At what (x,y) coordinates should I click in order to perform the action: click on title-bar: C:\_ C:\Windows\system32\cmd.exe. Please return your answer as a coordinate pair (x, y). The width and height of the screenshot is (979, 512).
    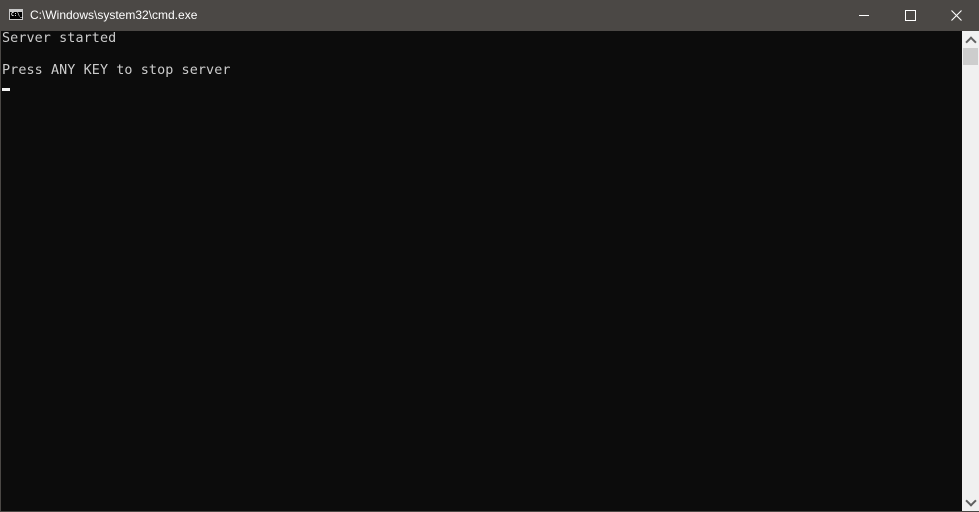
    Looking at the image, I should click on (489, 15).